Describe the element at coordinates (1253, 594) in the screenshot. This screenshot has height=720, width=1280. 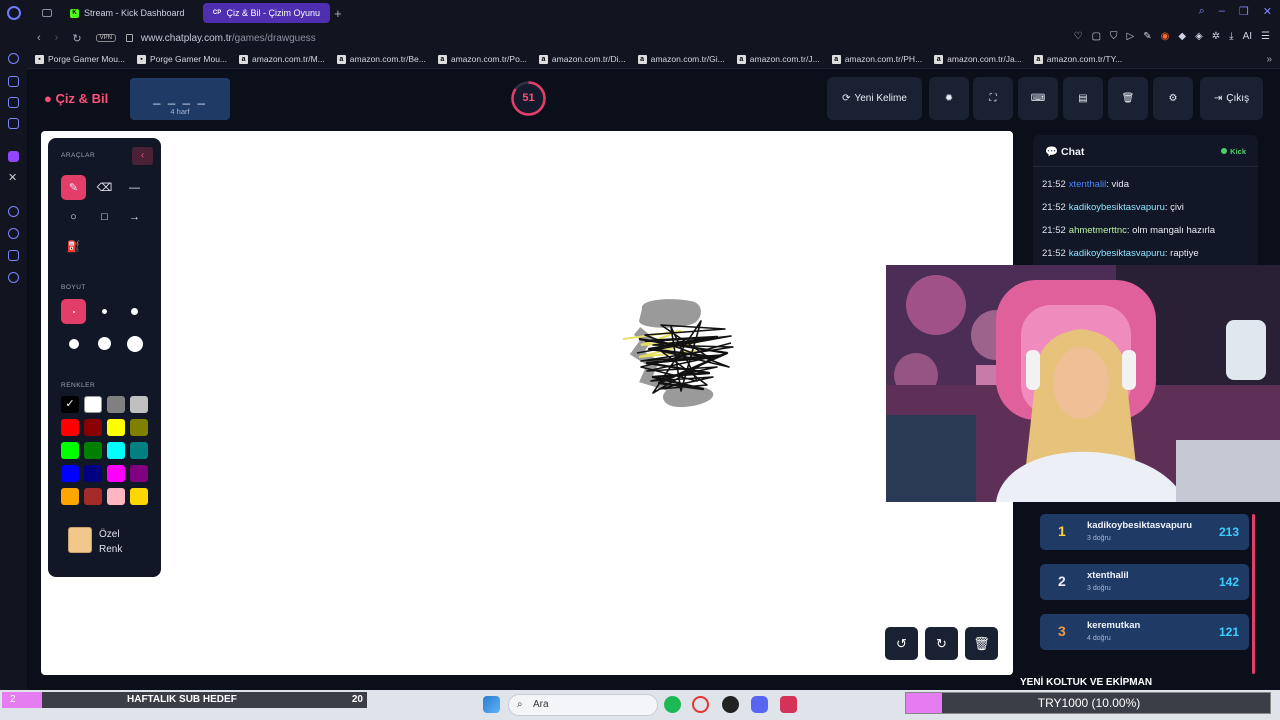
I see `leaderboard-scrollbar` at that location.